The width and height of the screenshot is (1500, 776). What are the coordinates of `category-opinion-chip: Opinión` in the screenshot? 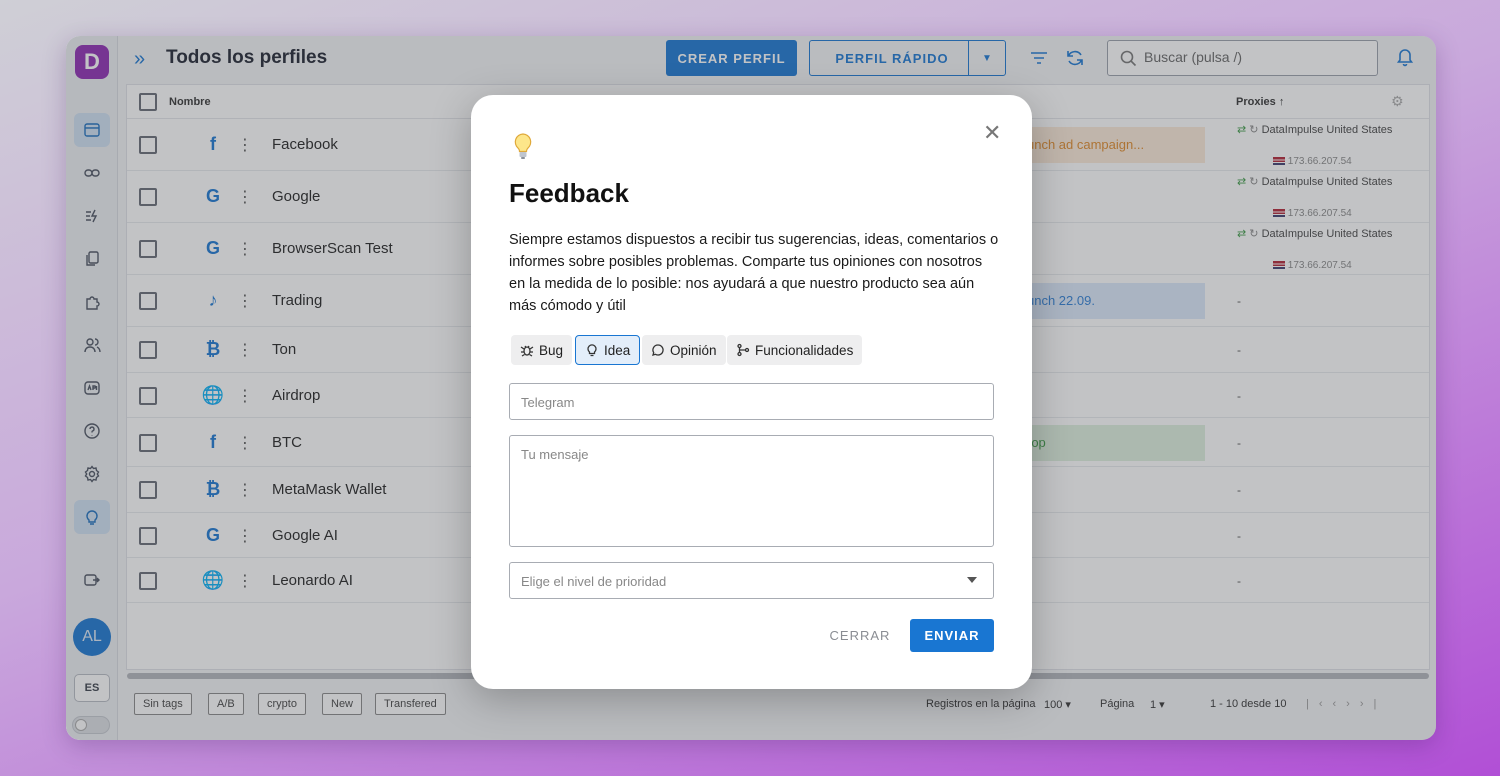 It's located at (684, 350).